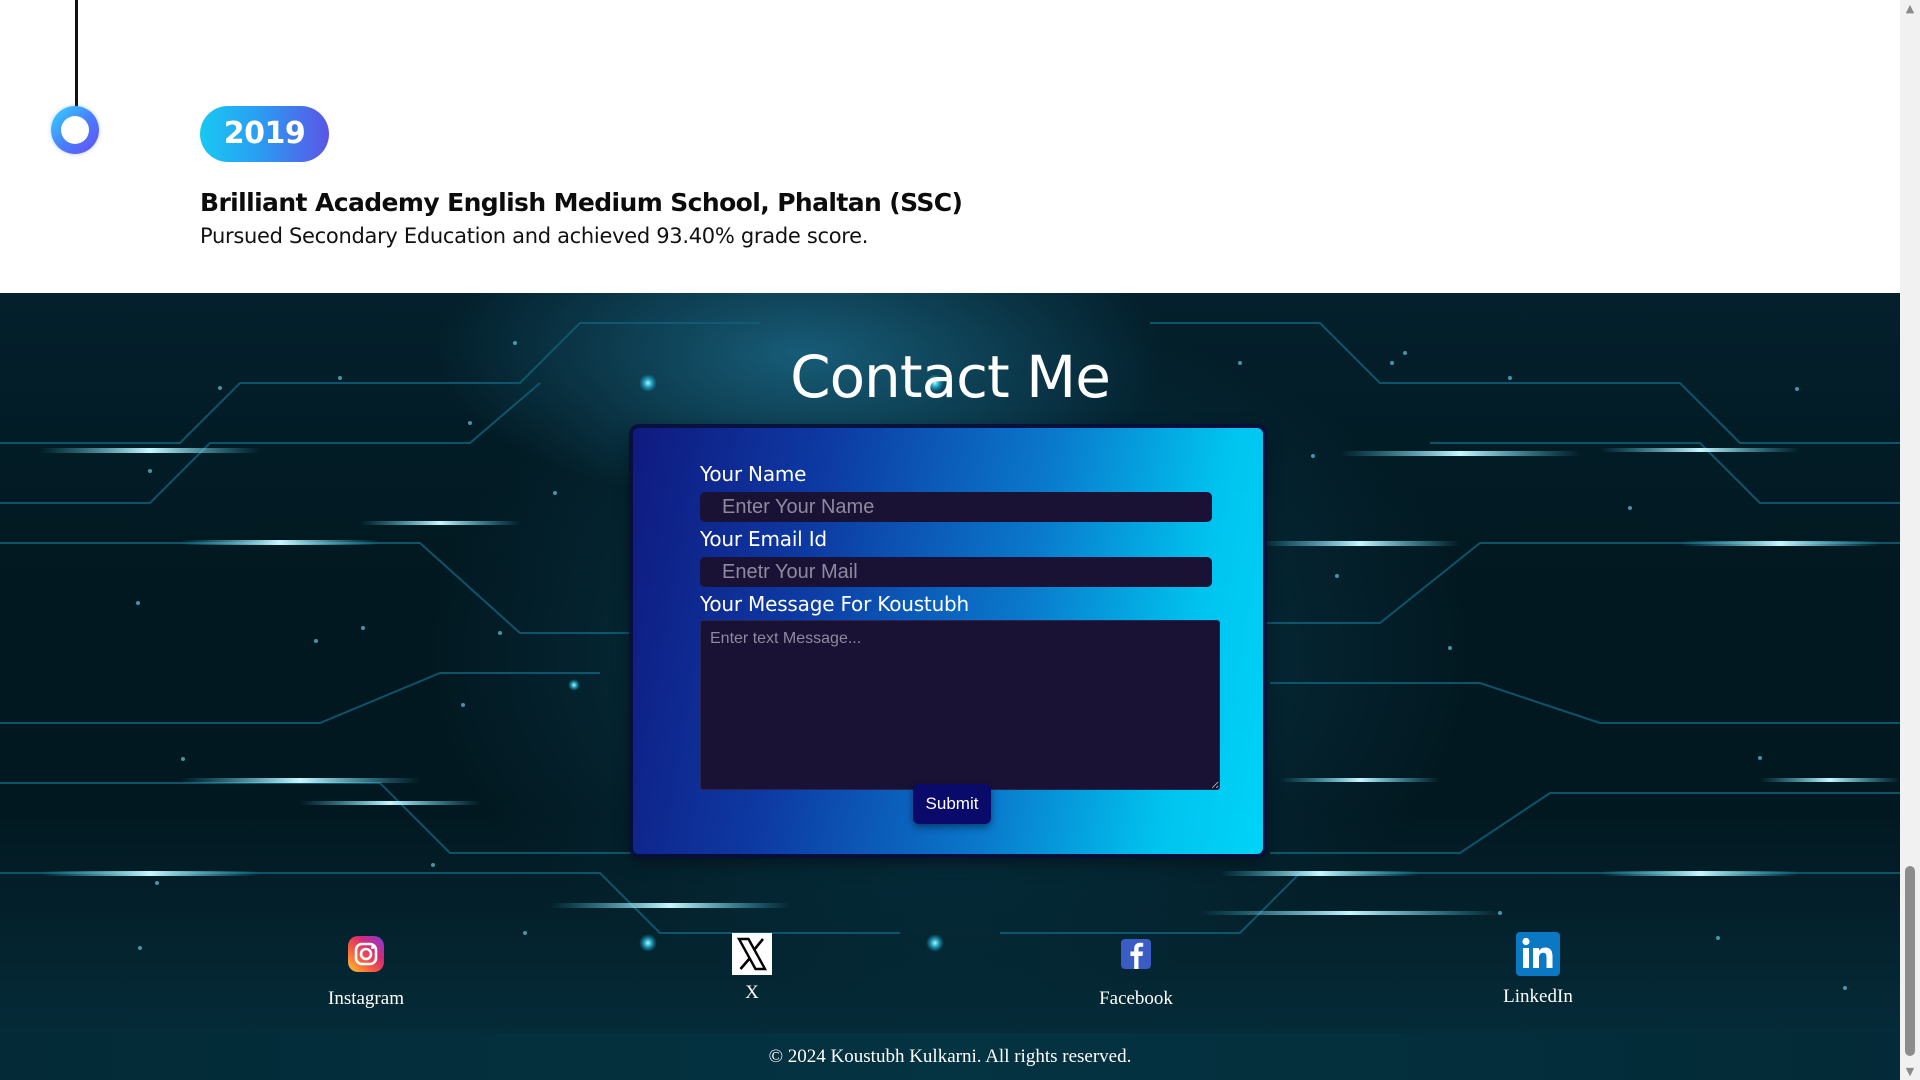 The width and height of the screenshot is (1920, 1080). I want to click on instagram-link: Instagram, so click(366, 972).